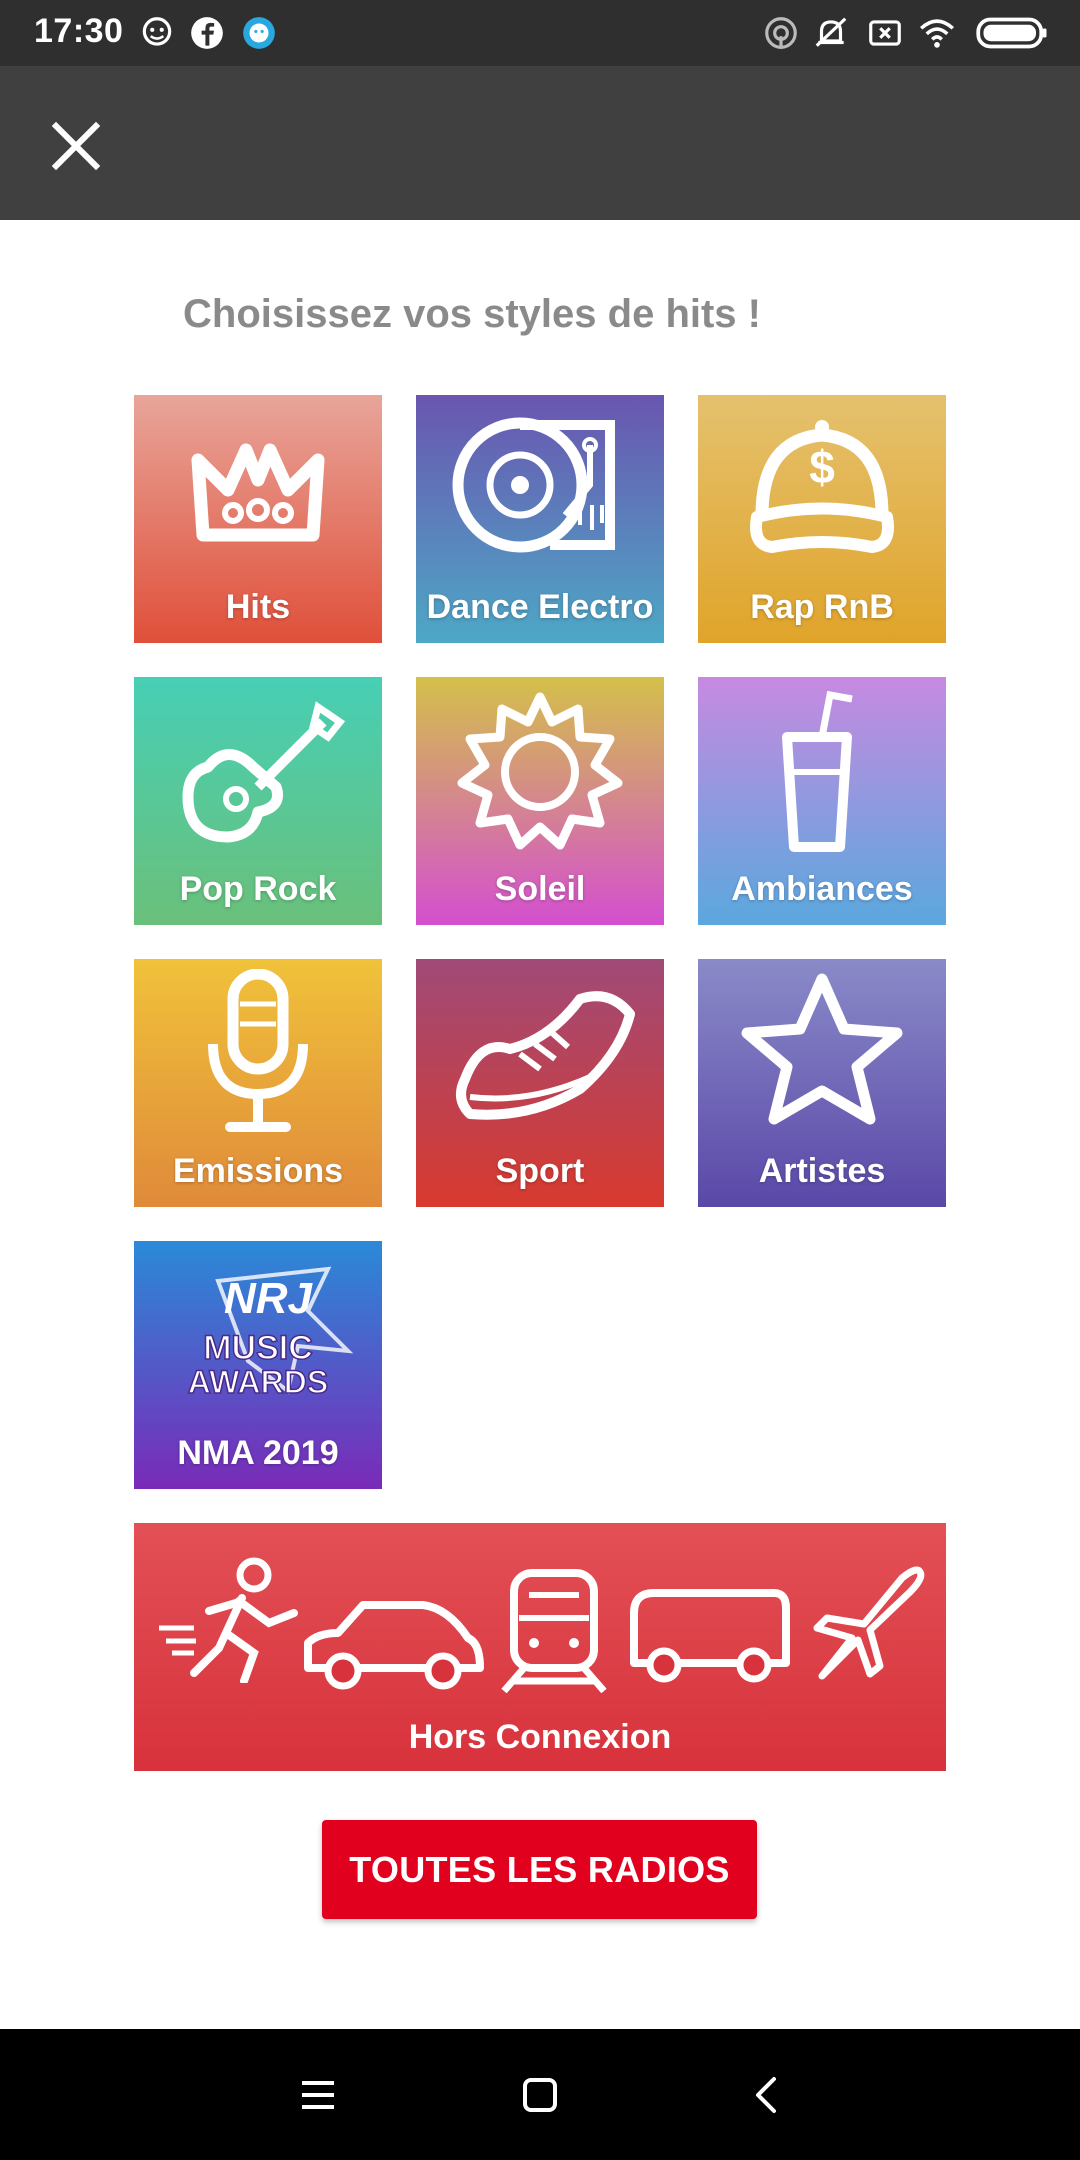 Image resolution: width=1080 pixels, height=2160 pixels. What do you see at coordinates (258, 492) in the screenshot?
I see `crown-icon` at bounding box center [258, 492].